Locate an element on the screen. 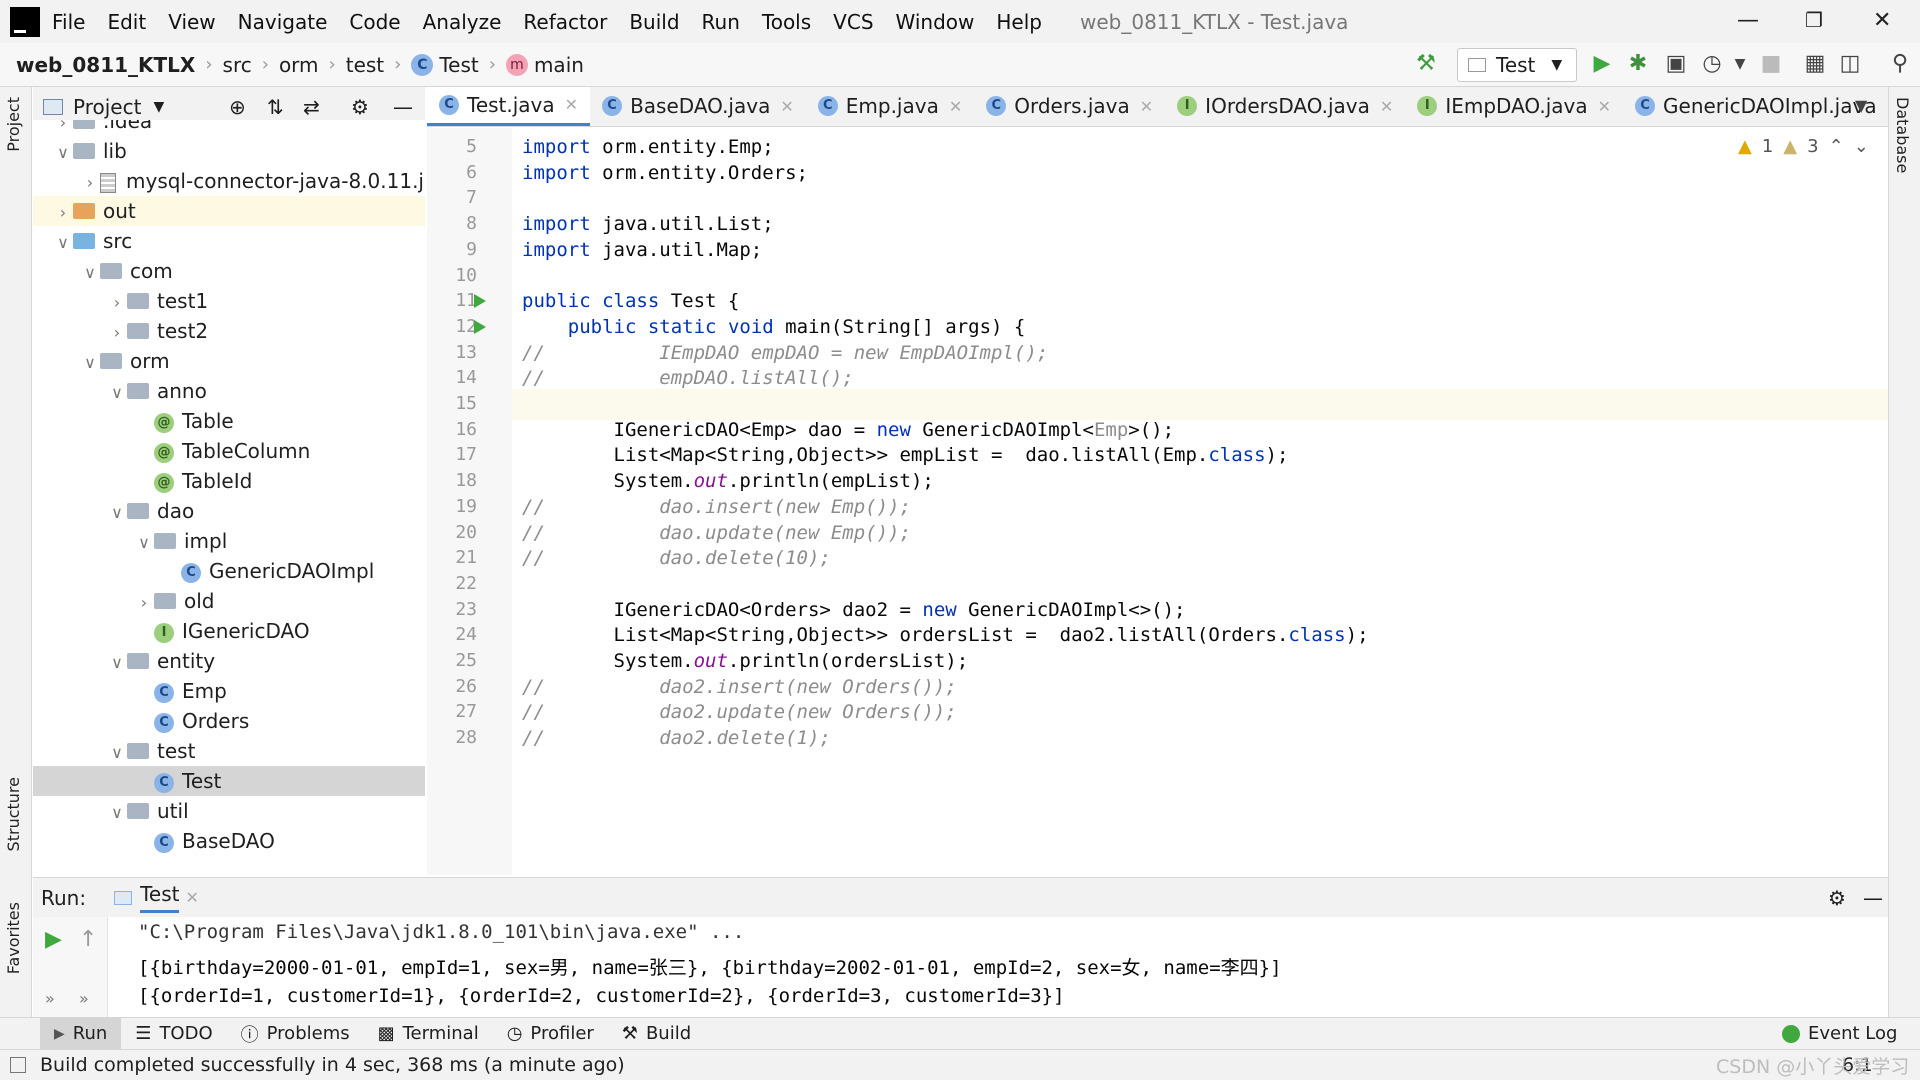  close-icon: ✕ is located at coordinates (1882, 20).